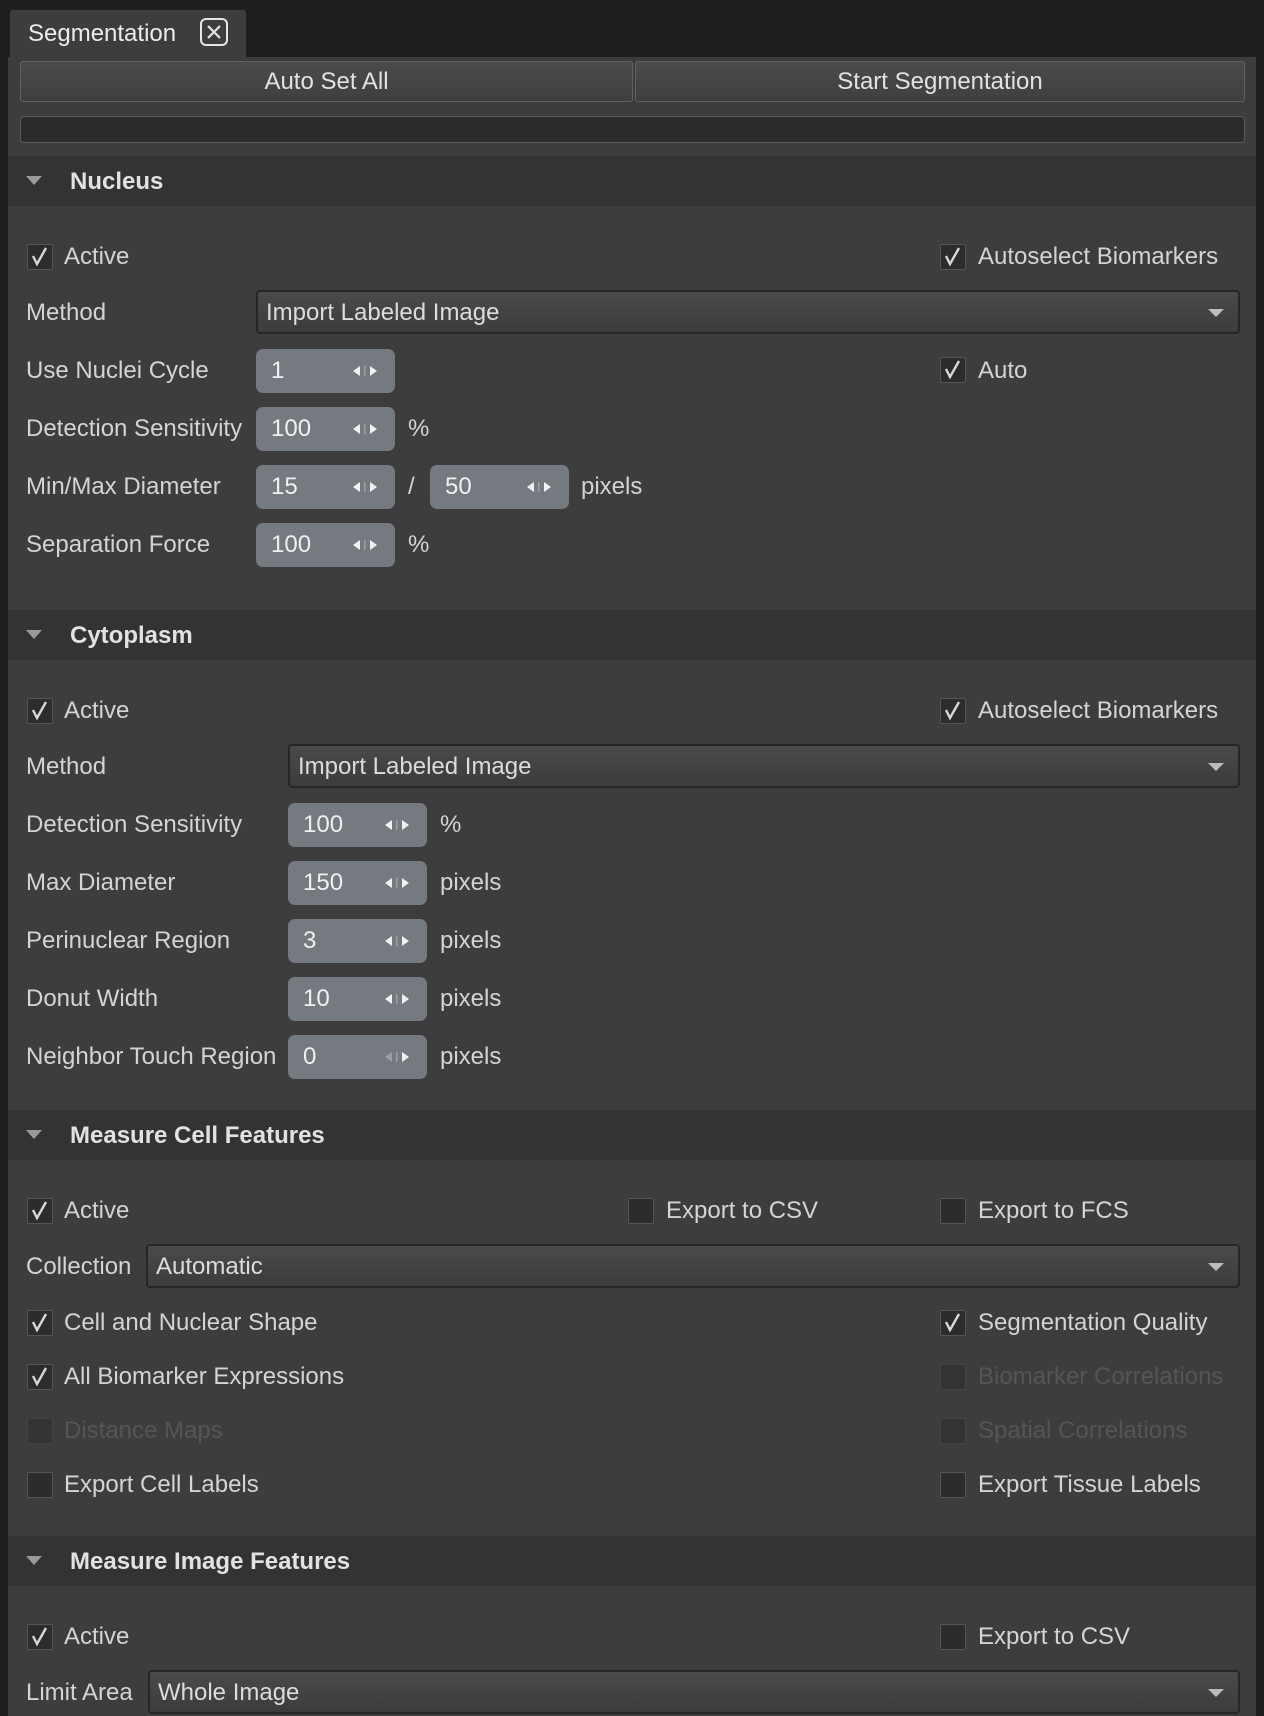 This screenshot has width=1264, height=1716. Describe the element at coordinates (632, 1561) in the screenshot. I see `section-image-features-header: Measure Image Features` at that location.